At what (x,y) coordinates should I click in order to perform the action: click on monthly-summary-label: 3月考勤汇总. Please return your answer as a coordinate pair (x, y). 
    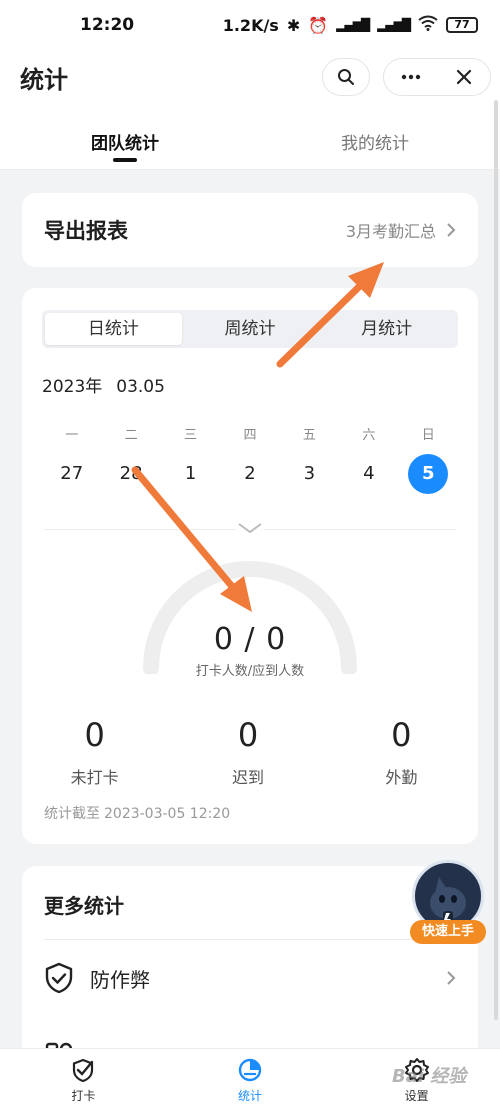
    Looking at the image, I should click on (390, 231).